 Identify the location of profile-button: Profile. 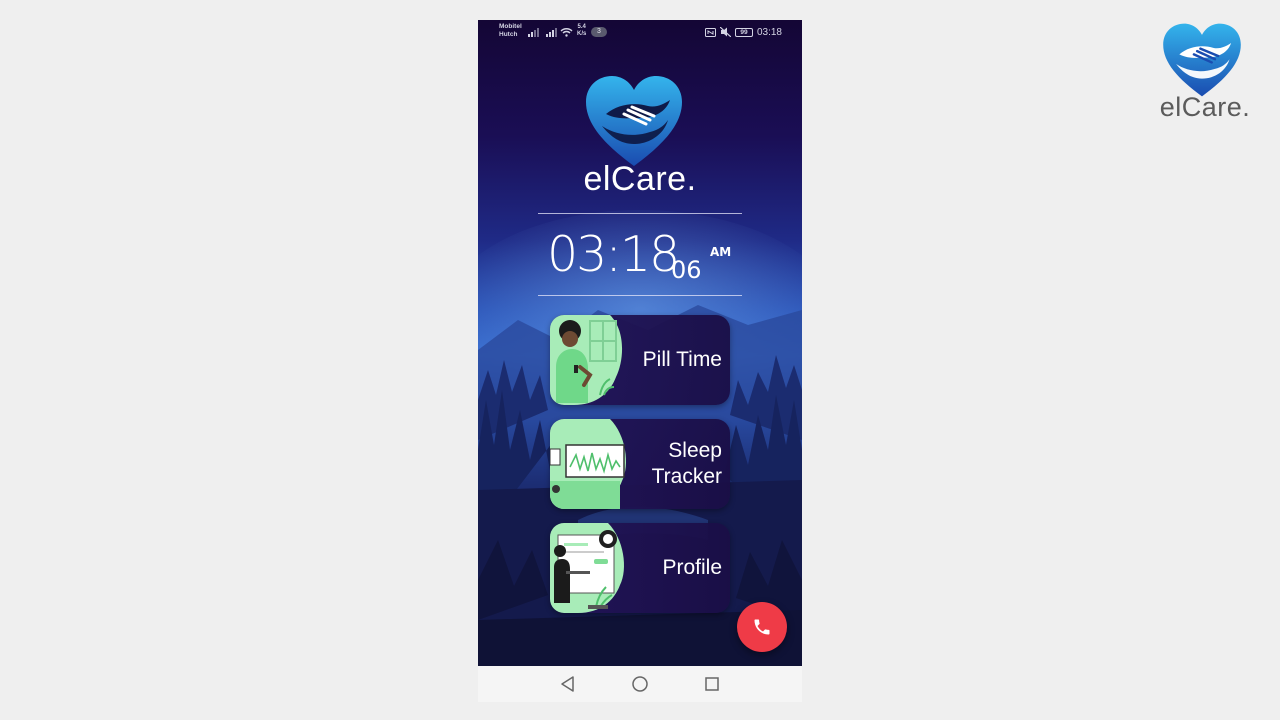
(640, 568).